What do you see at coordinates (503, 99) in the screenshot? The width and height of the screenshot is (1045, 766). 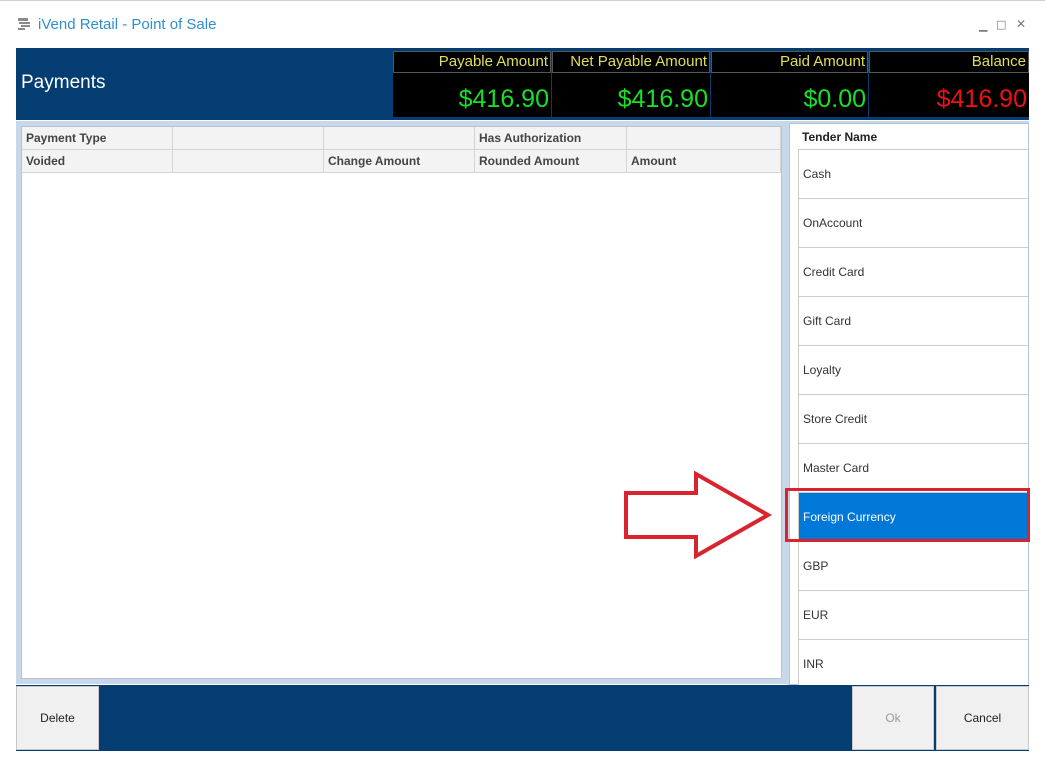 I see `payable-amount-value: $416.90` at bounding box center [503, 99].